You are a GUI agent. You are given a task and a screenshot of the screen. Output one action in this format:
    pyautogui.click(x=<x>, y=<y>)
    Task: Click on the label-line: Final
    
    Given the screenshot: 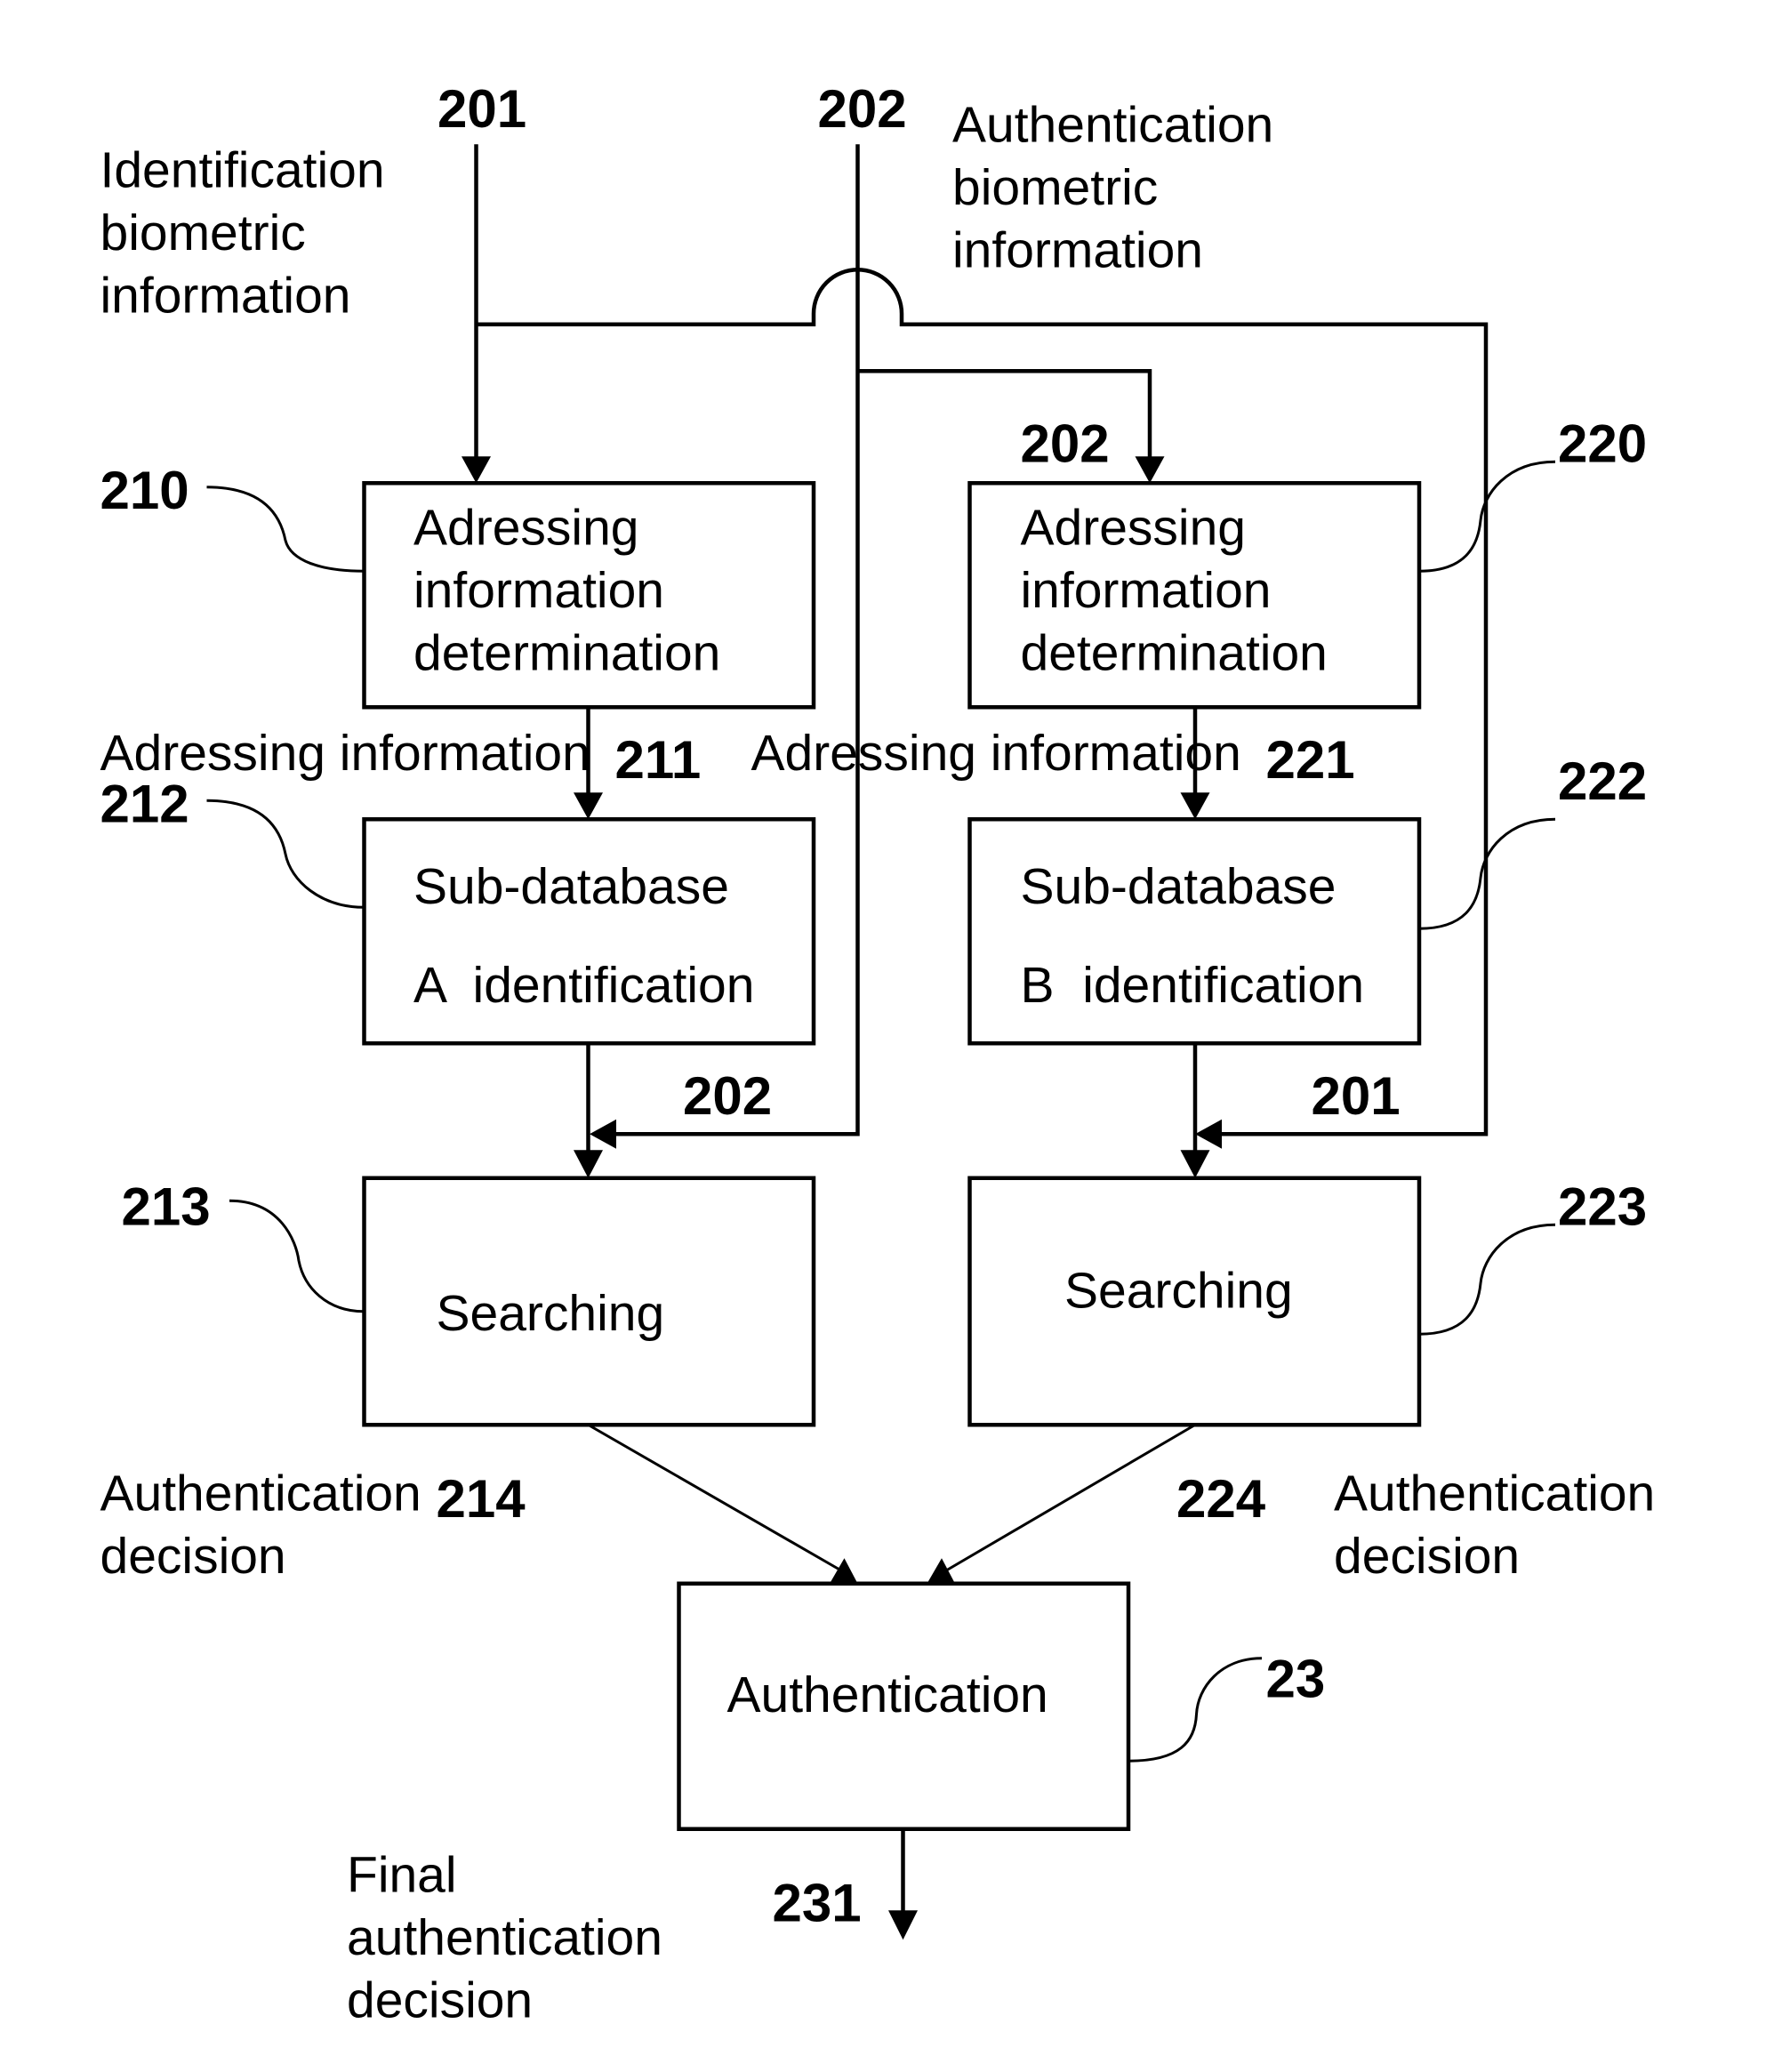 What is the action you would take?
    pyautogui.click(x=402, y=1874)
    